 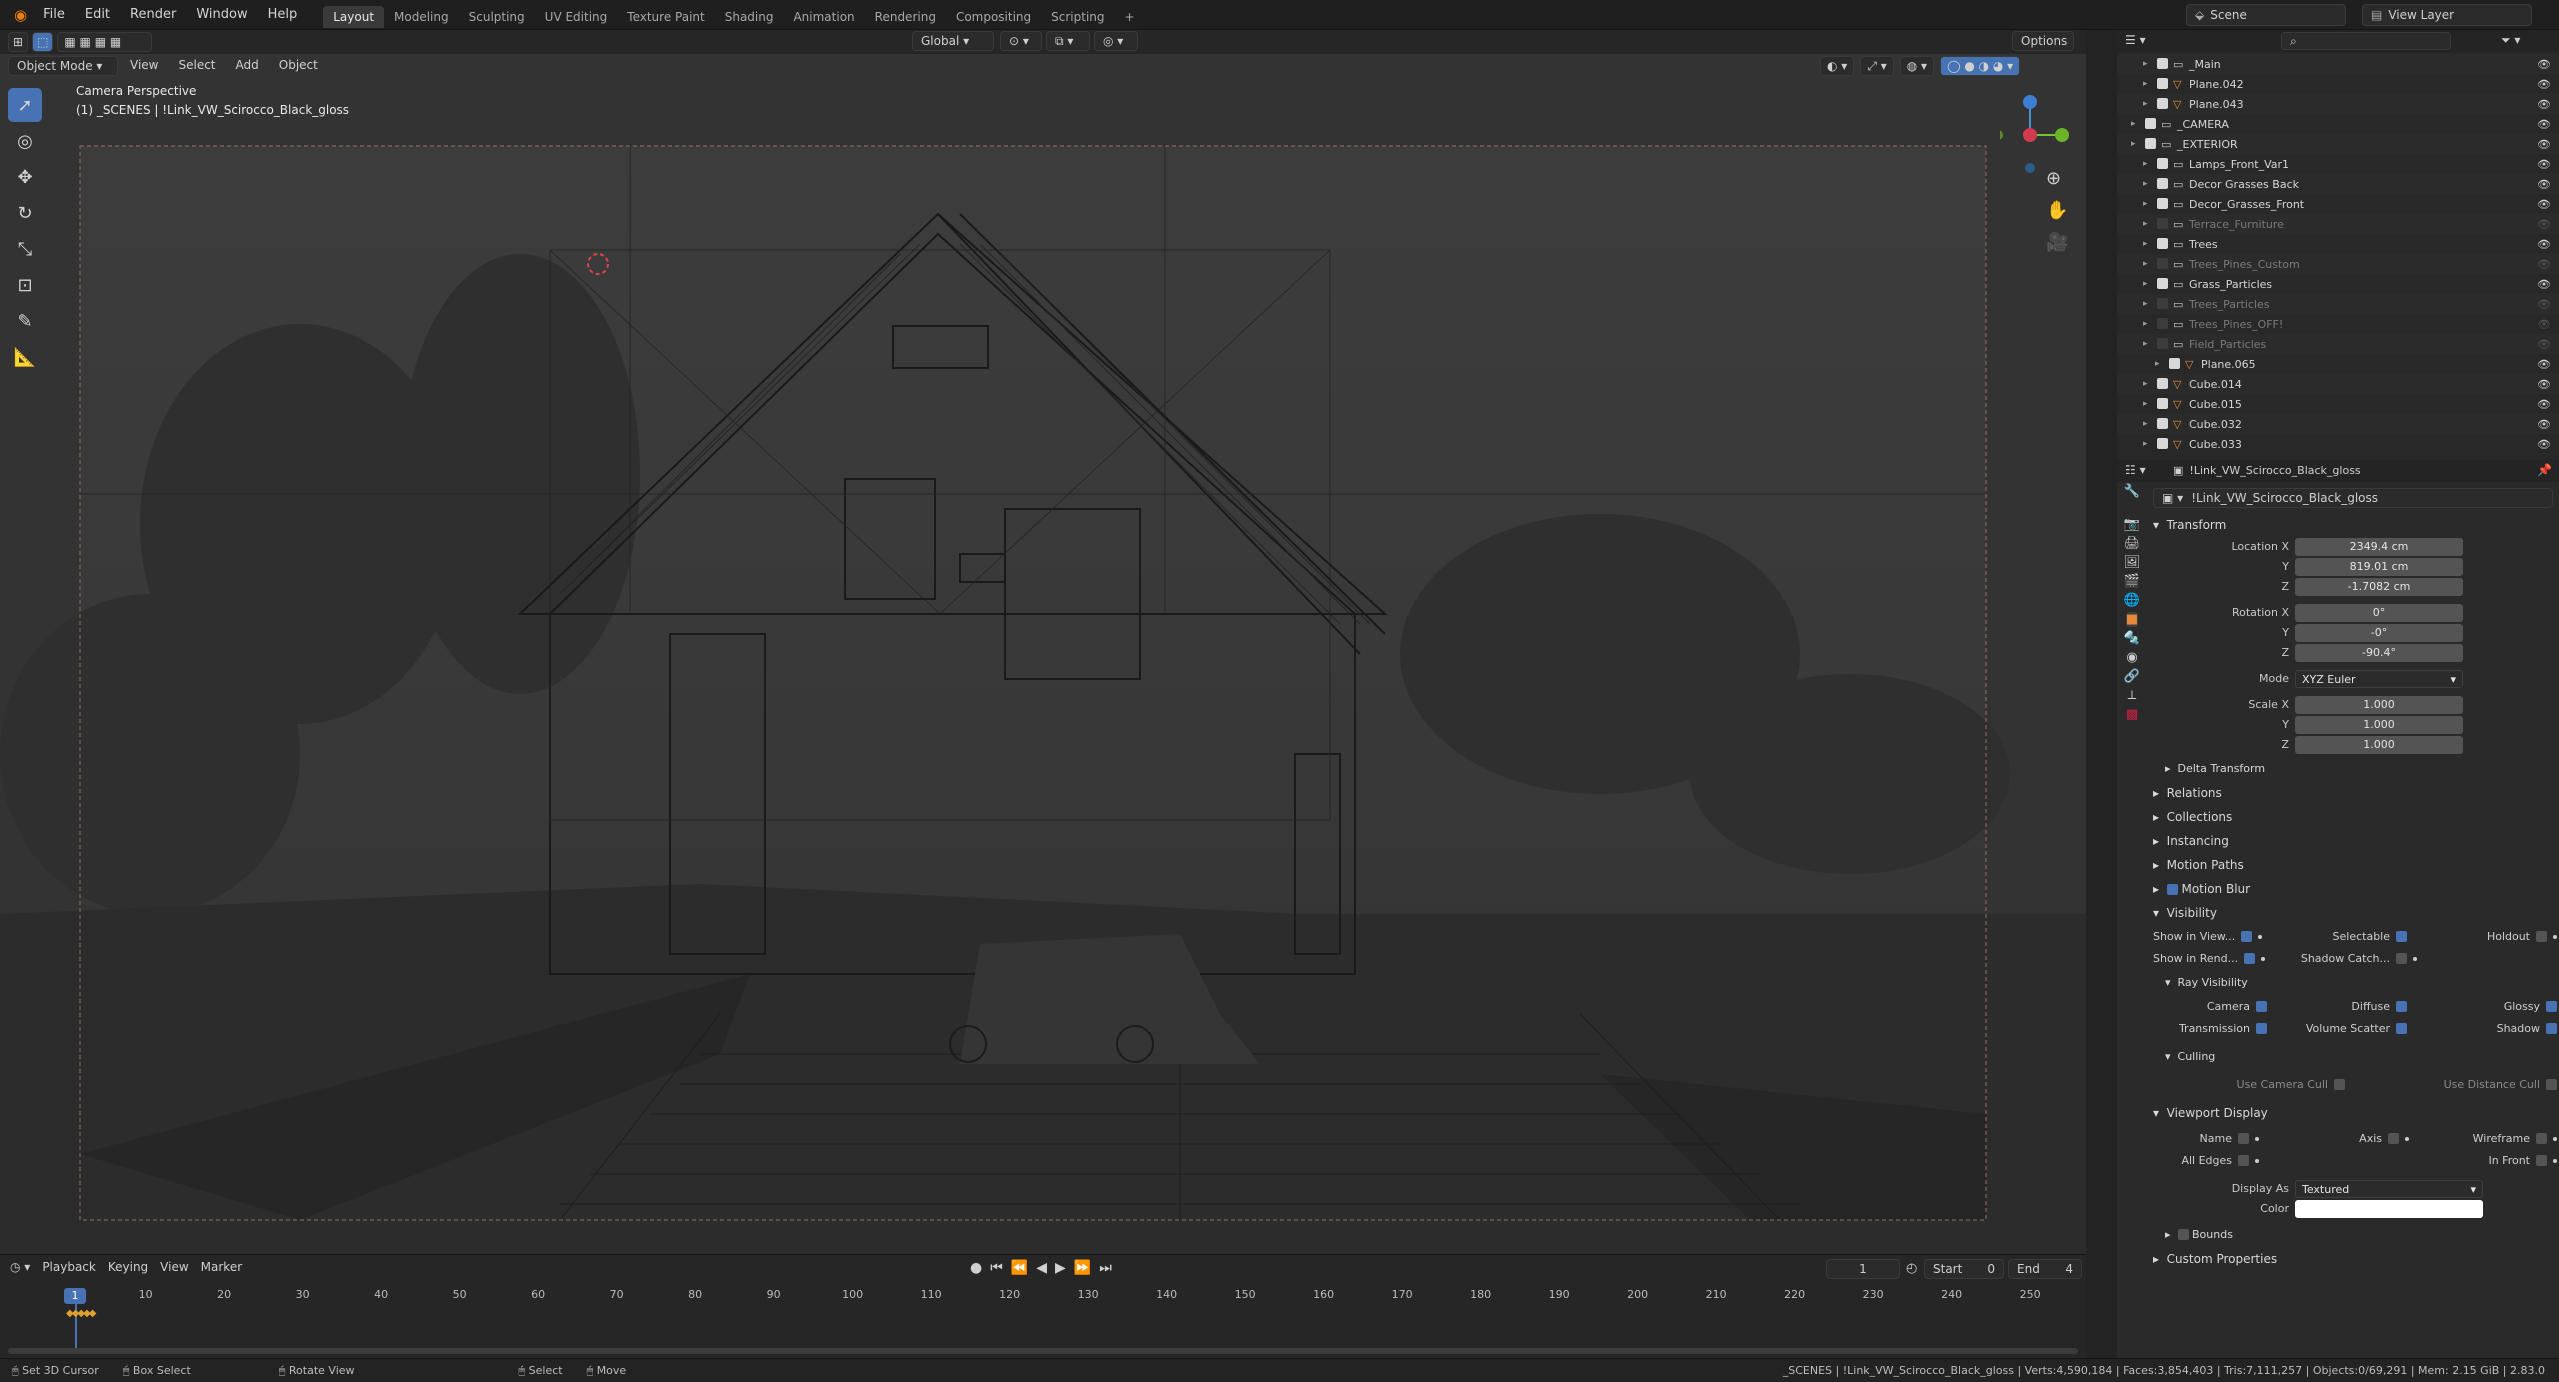 What do you see at coordinates (2338, 164) in the screenshot?
I see `outliner-row: ▸ ▭ Lamps_Front_Var1 👁` at bounding box center [2338, 164].